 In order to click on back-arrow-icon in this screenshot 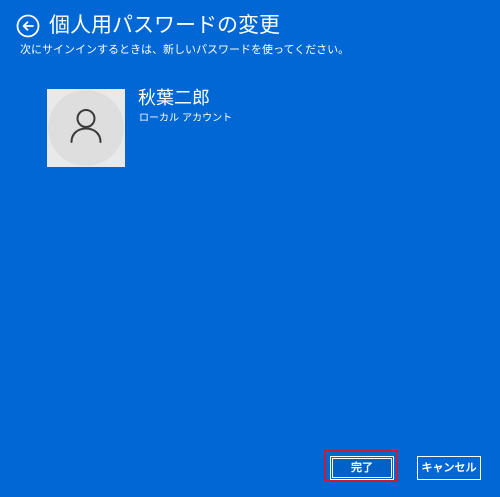, I will do `click(28, 26)`.